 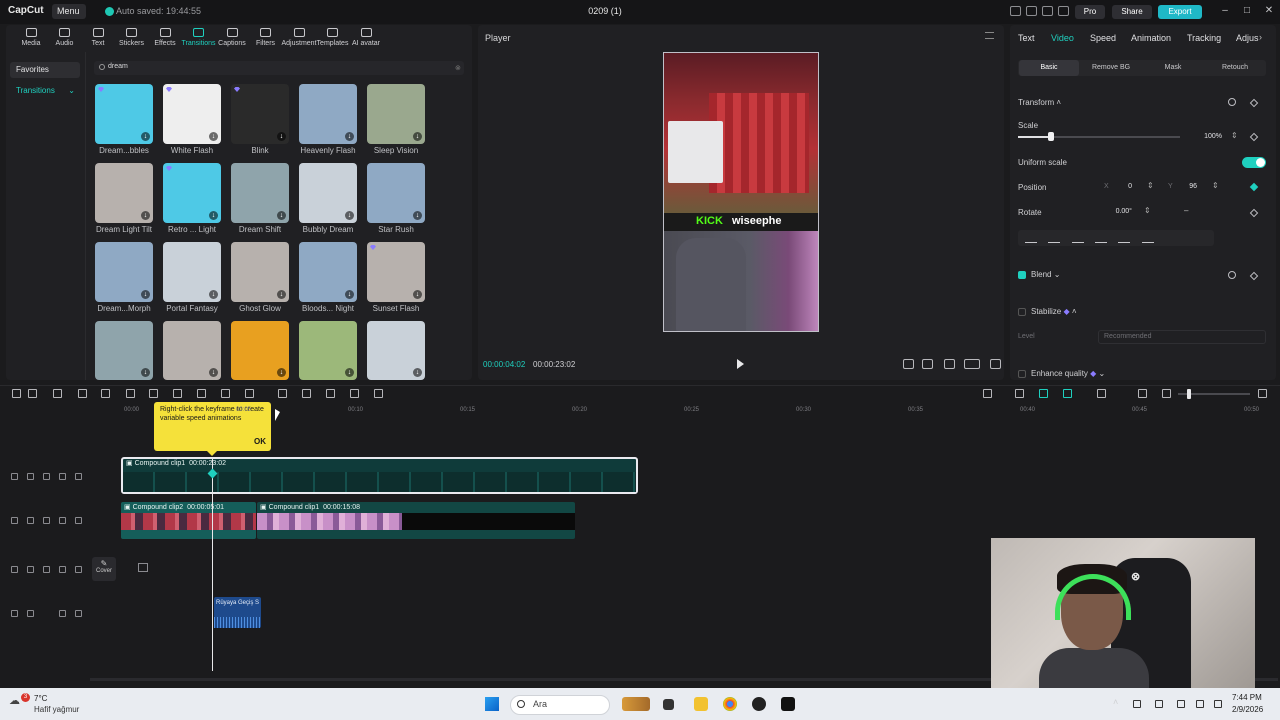 What do you see at coordinates (177, 393) in the screenshot?
I see `delete-icon` at bounding box center [177, 393].